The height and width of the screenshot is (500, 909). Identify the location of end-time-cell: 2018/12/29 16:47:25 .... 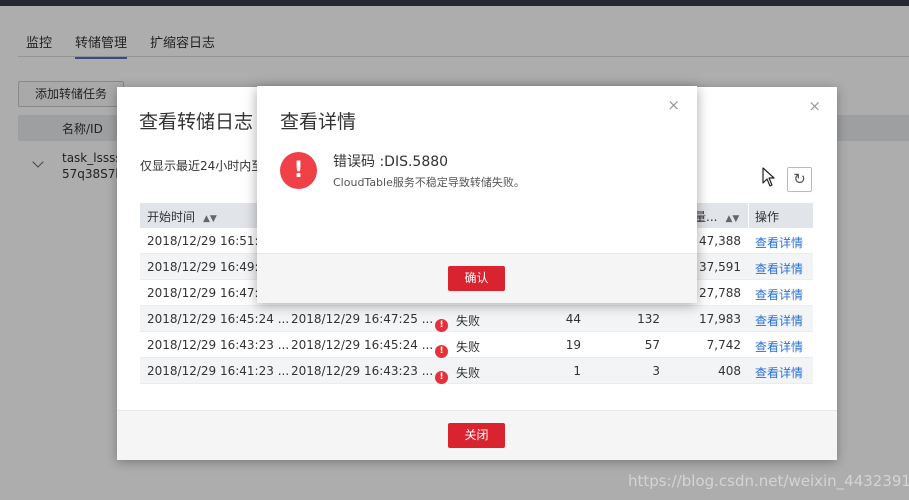
(362, 319).